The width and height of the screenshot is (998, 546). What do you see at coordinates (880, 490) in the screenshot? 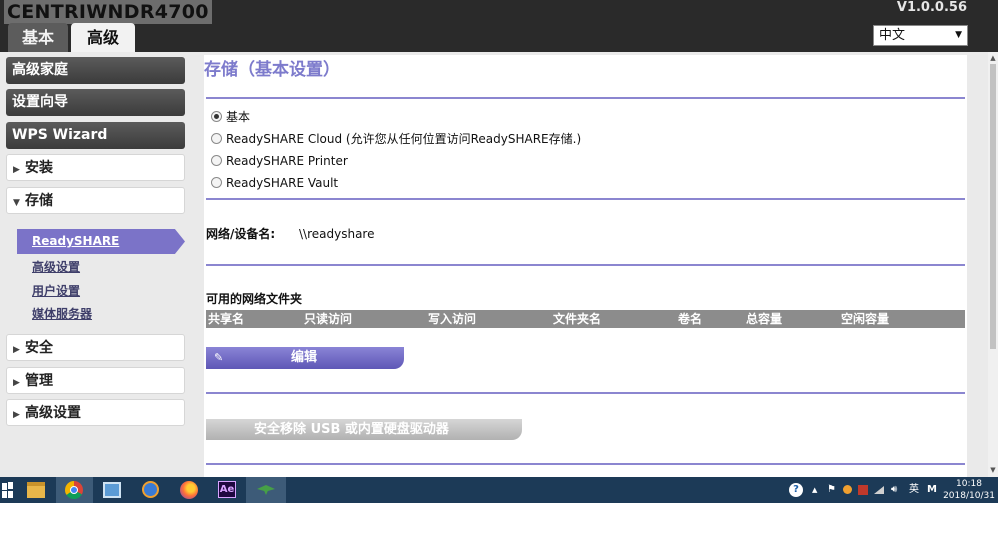
I see `network-icon` at bounding box center [880, 490].